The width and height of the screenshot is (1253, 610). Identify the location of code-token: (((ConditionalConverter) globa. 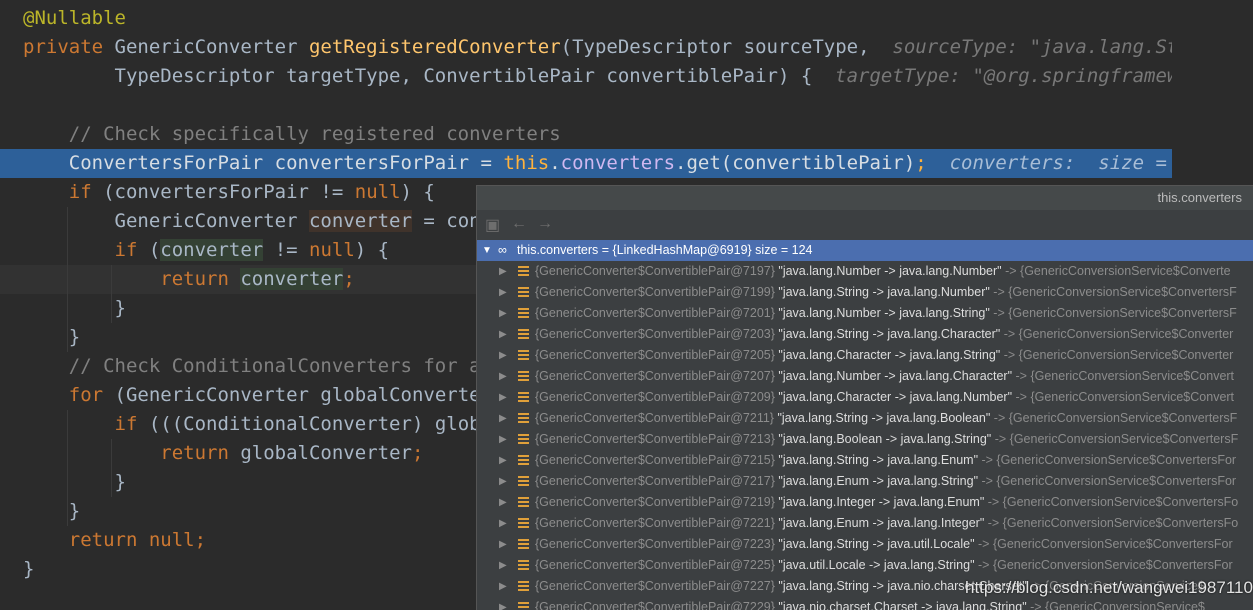
(320, 424).